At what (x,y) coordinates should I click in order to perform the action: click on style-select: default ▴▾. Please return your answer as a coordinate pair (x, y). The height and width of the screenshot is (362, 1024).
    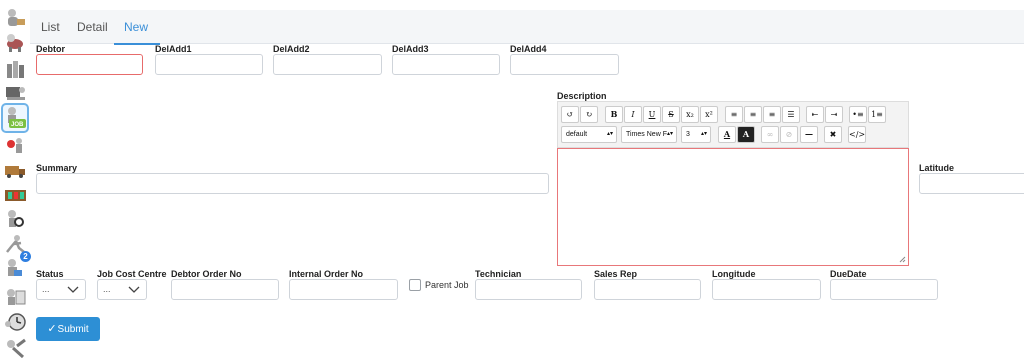
    Looking at the image, I should click on (589, 134).